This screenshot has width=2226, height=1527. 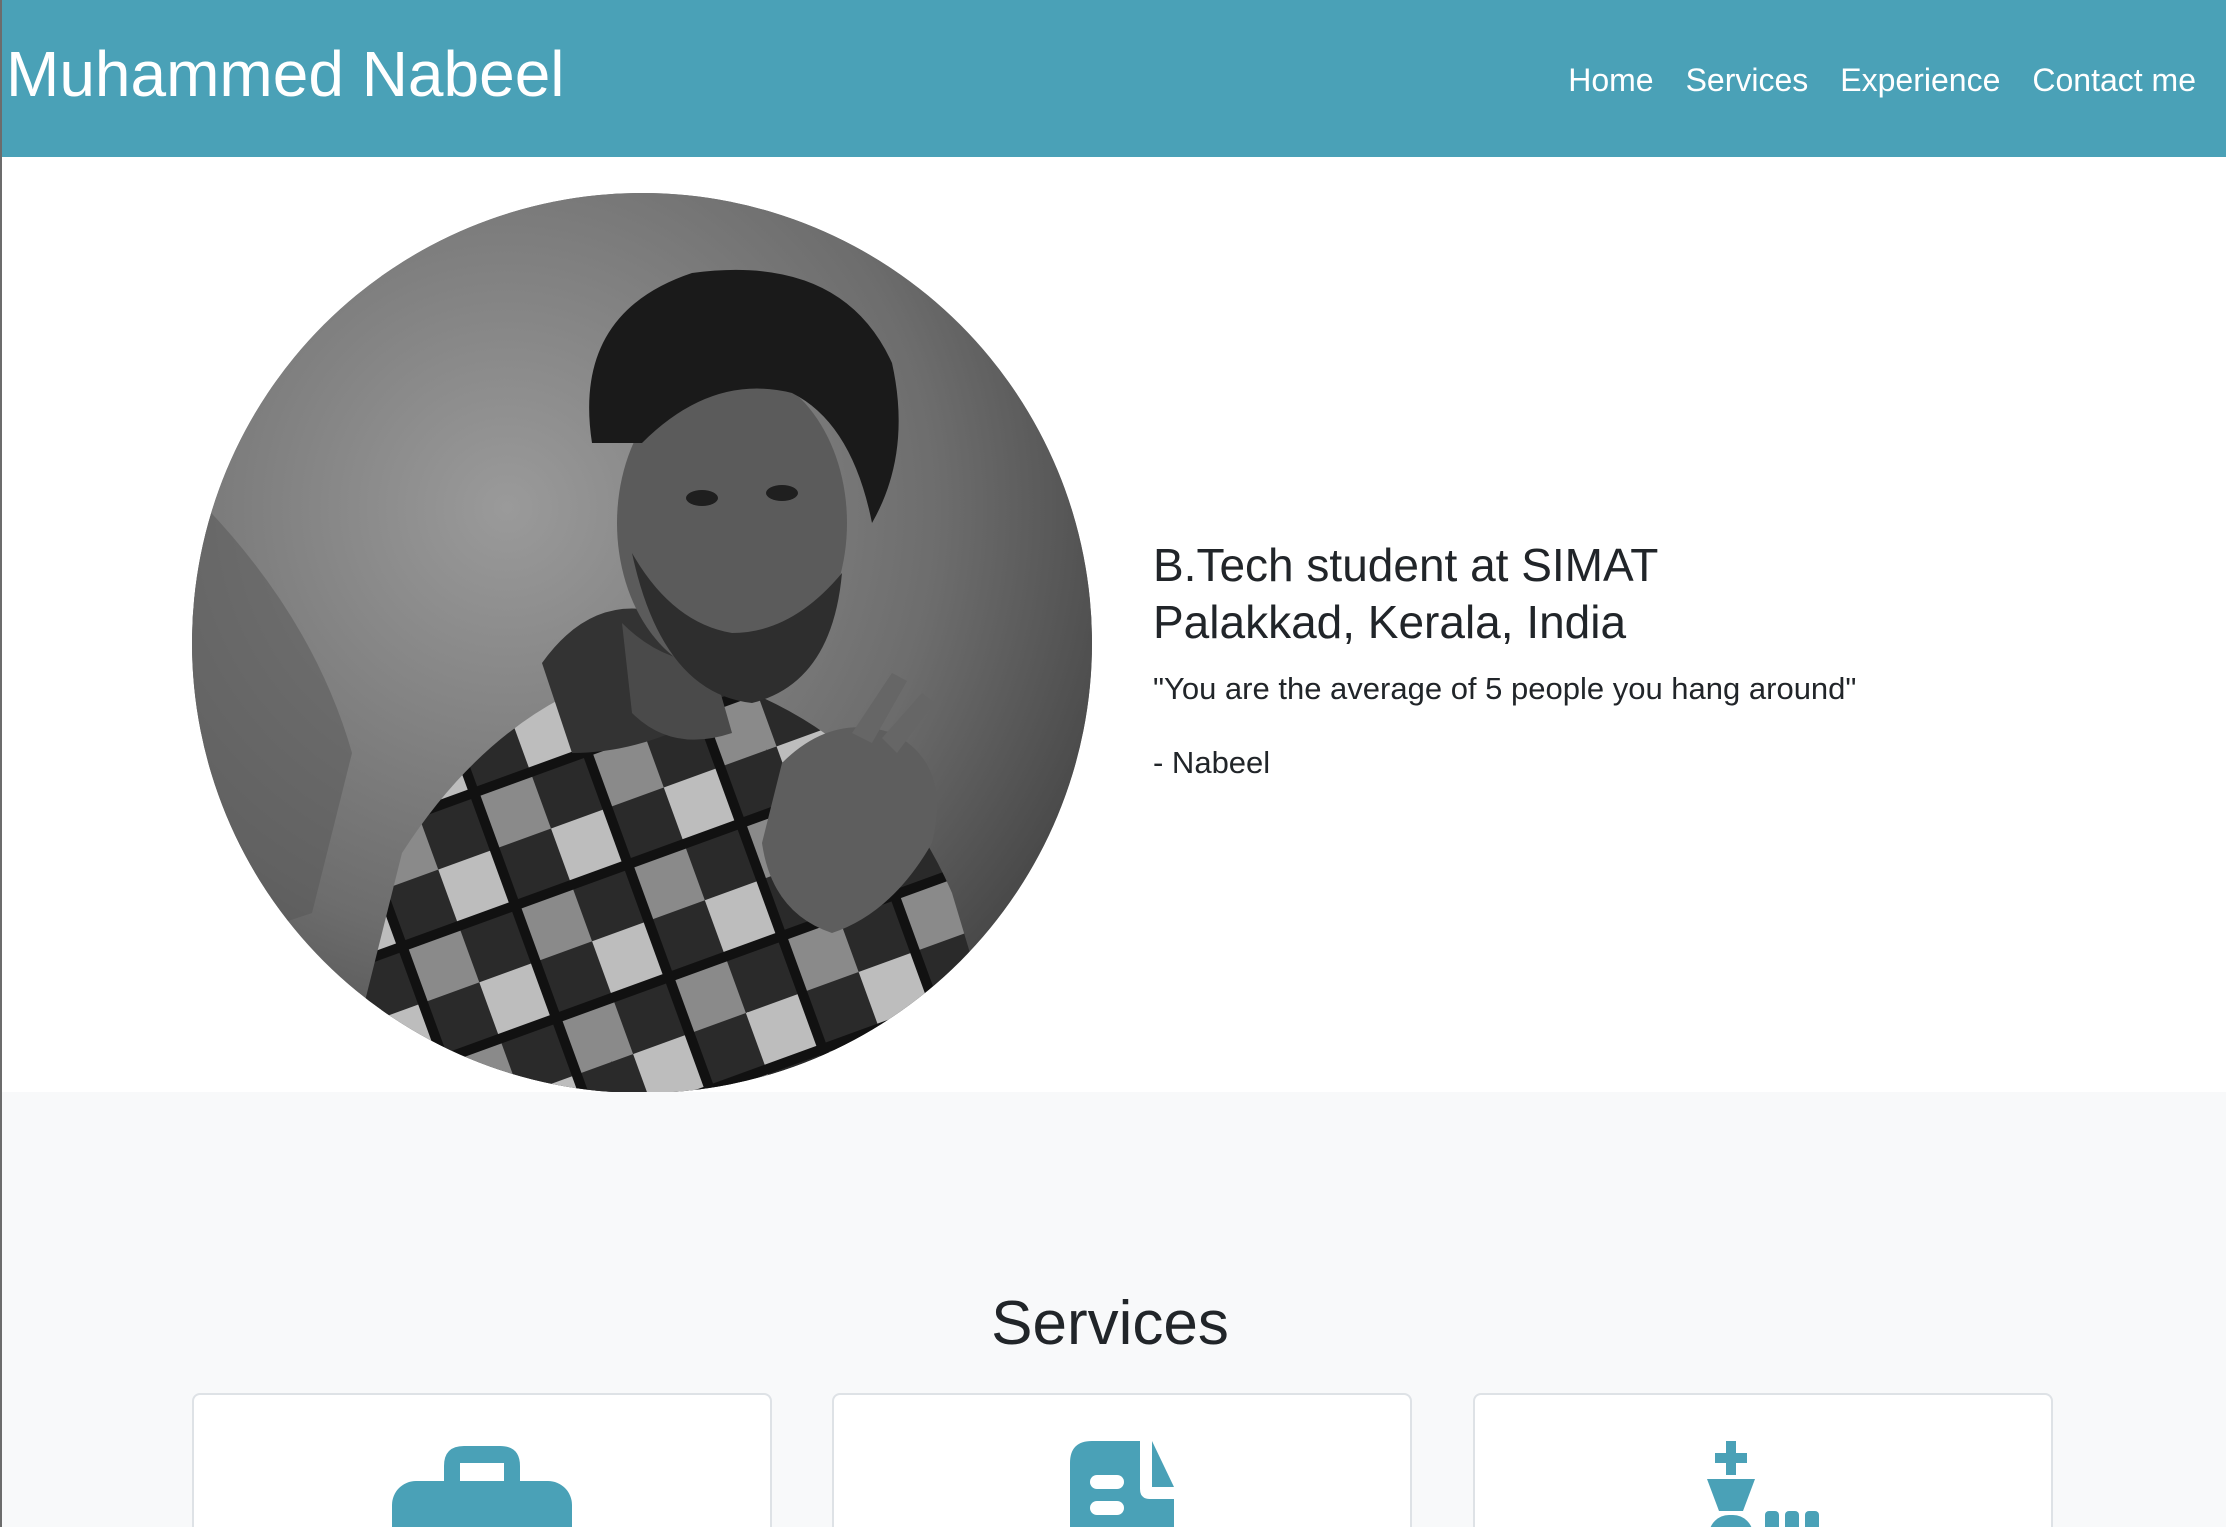 What do you see at coordinates (1390, 622) in the screenshot?
I see `hero-title-line-2: Palakkad, Kerala, India` at bounding box center [1390, 622].